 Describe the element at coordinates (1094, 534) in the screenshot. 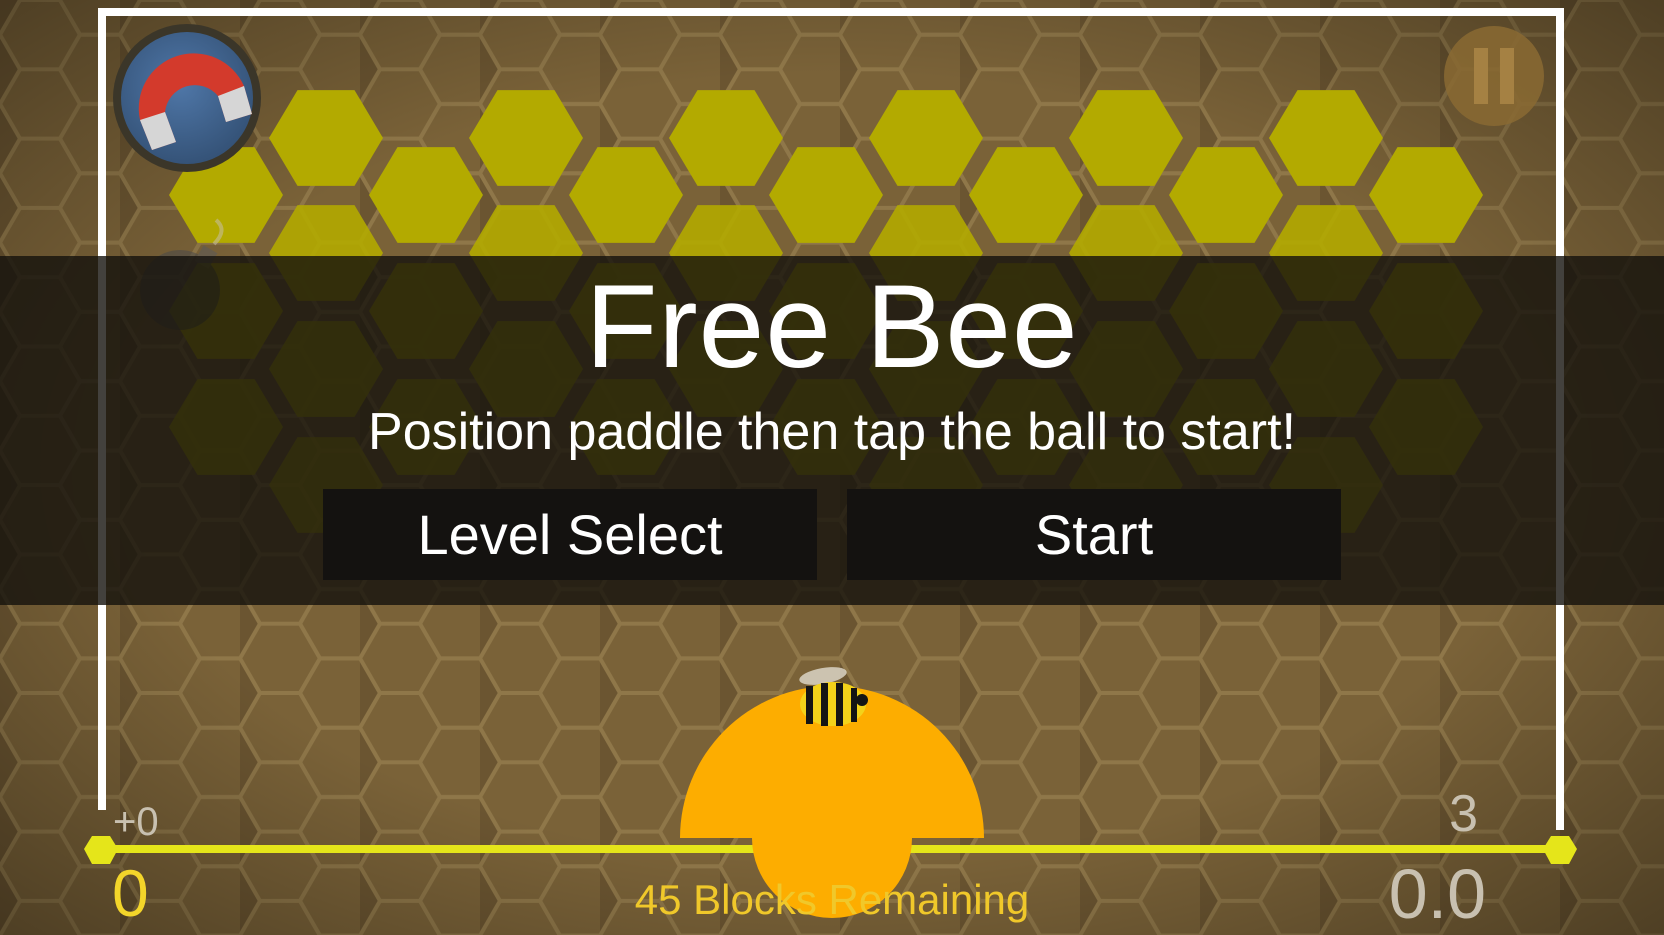

I see `start-button: Start` at that location.